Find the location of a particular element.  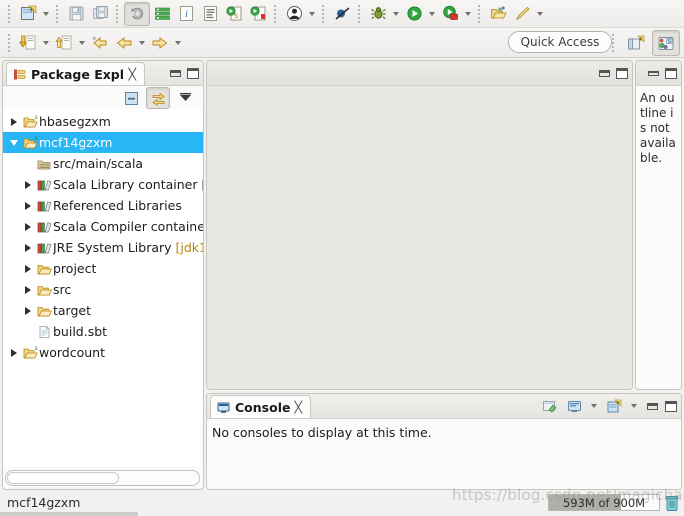

forward-button is located at coordinates (160, 43).